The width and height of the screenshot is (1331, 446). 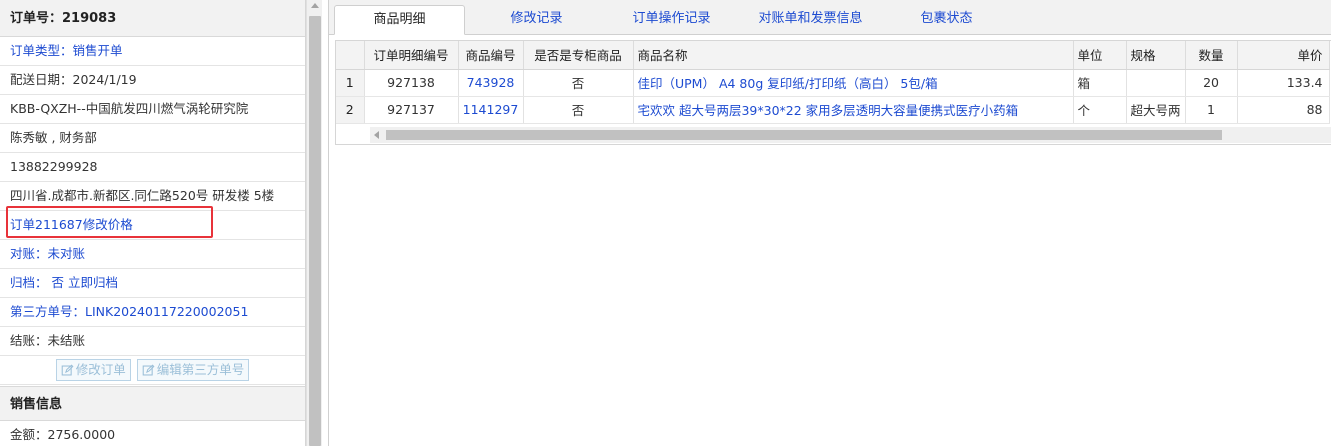 What do you see at coordinates (810, 20) in the screenshot?
I see `tab-statement-invoice: 对账单和发票信息` at bounding box center [810, 20].